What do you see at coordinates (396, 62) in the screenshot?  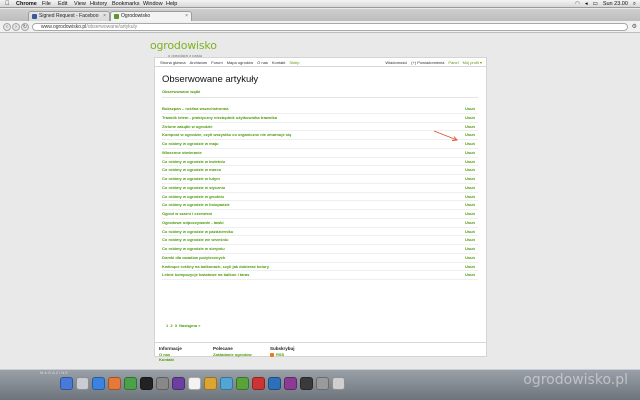 I see `nav-messages: Wiadomości` at bounding box center [396, 62].